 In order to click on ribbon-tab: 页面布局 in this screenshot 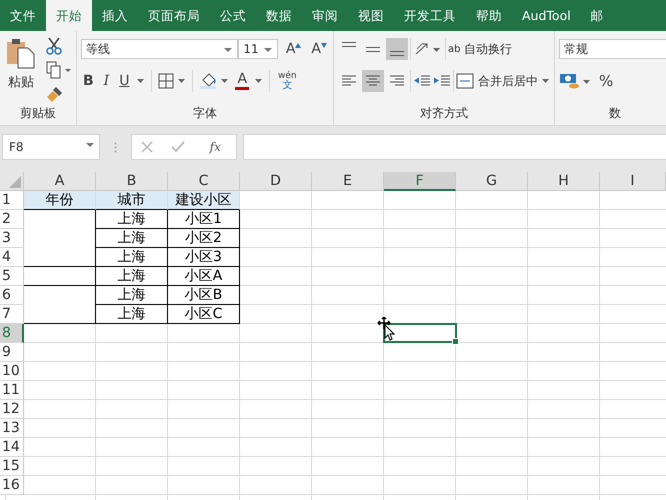, I will do `click(174, 15)`.